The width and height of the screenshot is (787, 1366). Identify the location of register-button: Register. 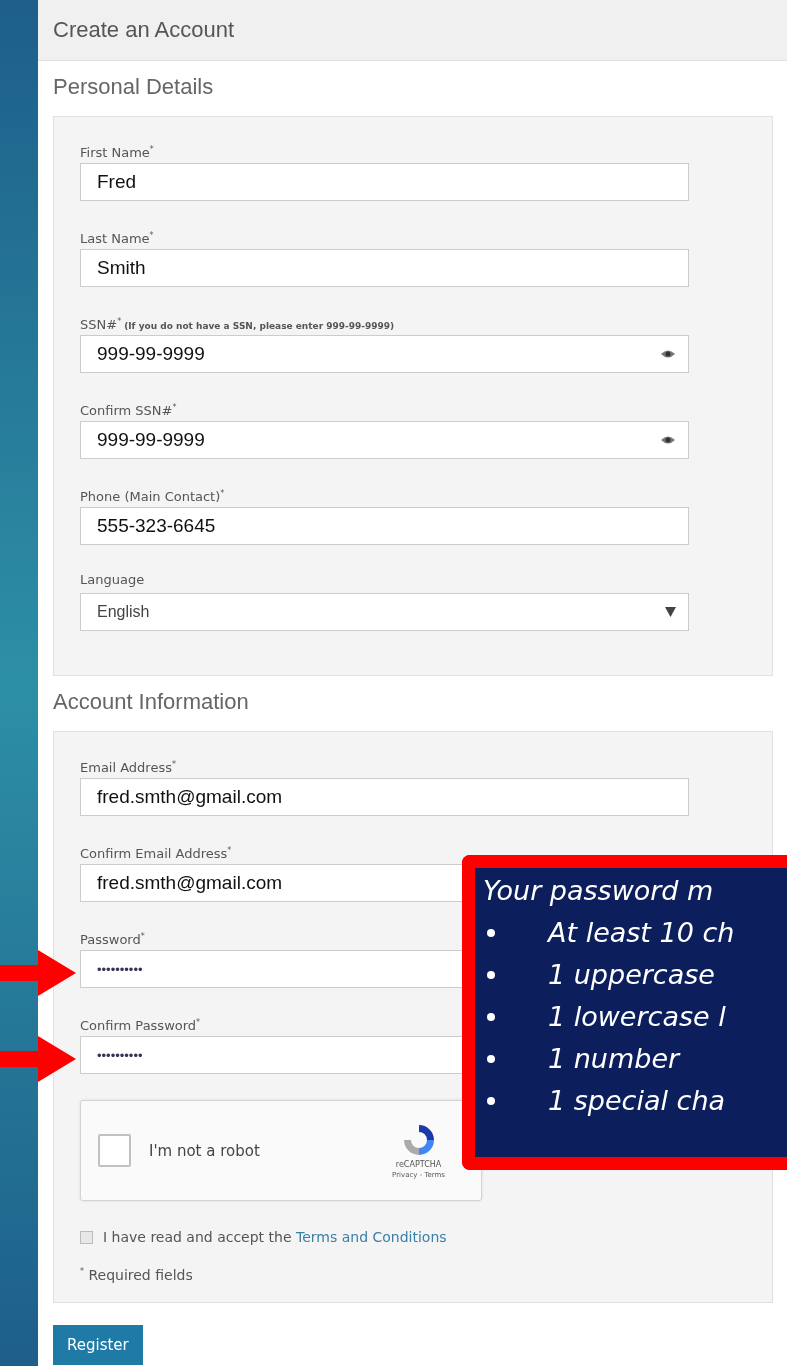
(98, 1345).